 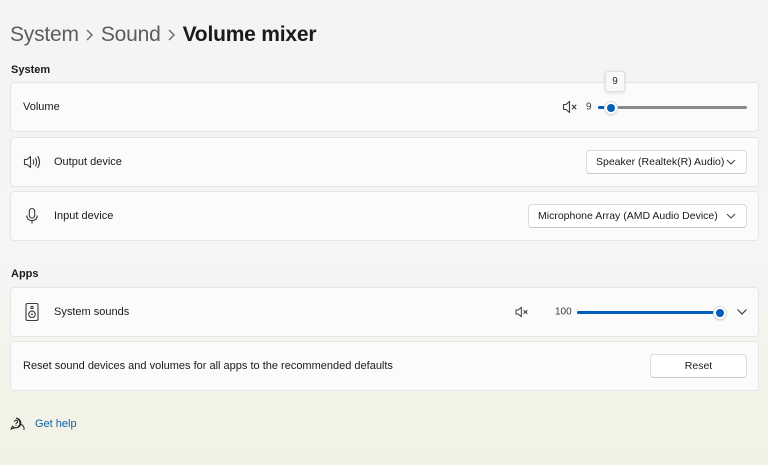 What do you see at coordinates (615, 81) in the screenshot?
I see `volume-tooltip: 9` at bounding box center [615, 81].